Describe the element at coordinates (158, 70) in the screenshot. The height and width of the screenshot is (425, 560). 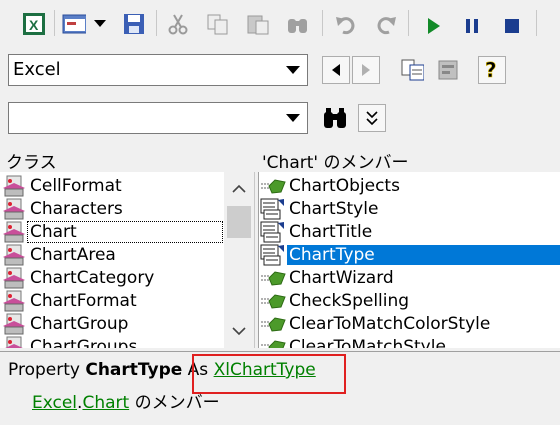
I see `library-combo: Excel` at that location.